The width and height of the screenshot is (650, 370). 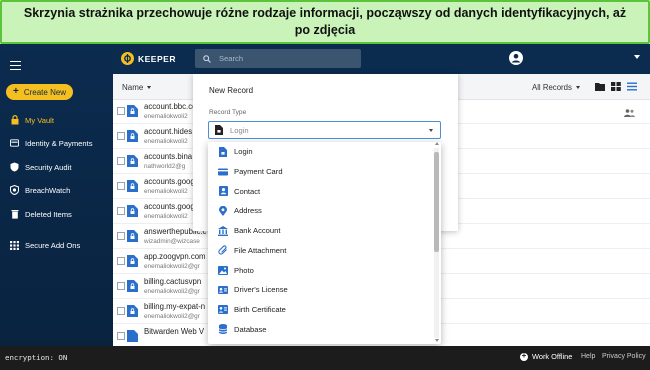 What do you see at coordinates (320, 191) in the screenshot?
I see `option-contact: Contact` at bounding box center [320, 191].